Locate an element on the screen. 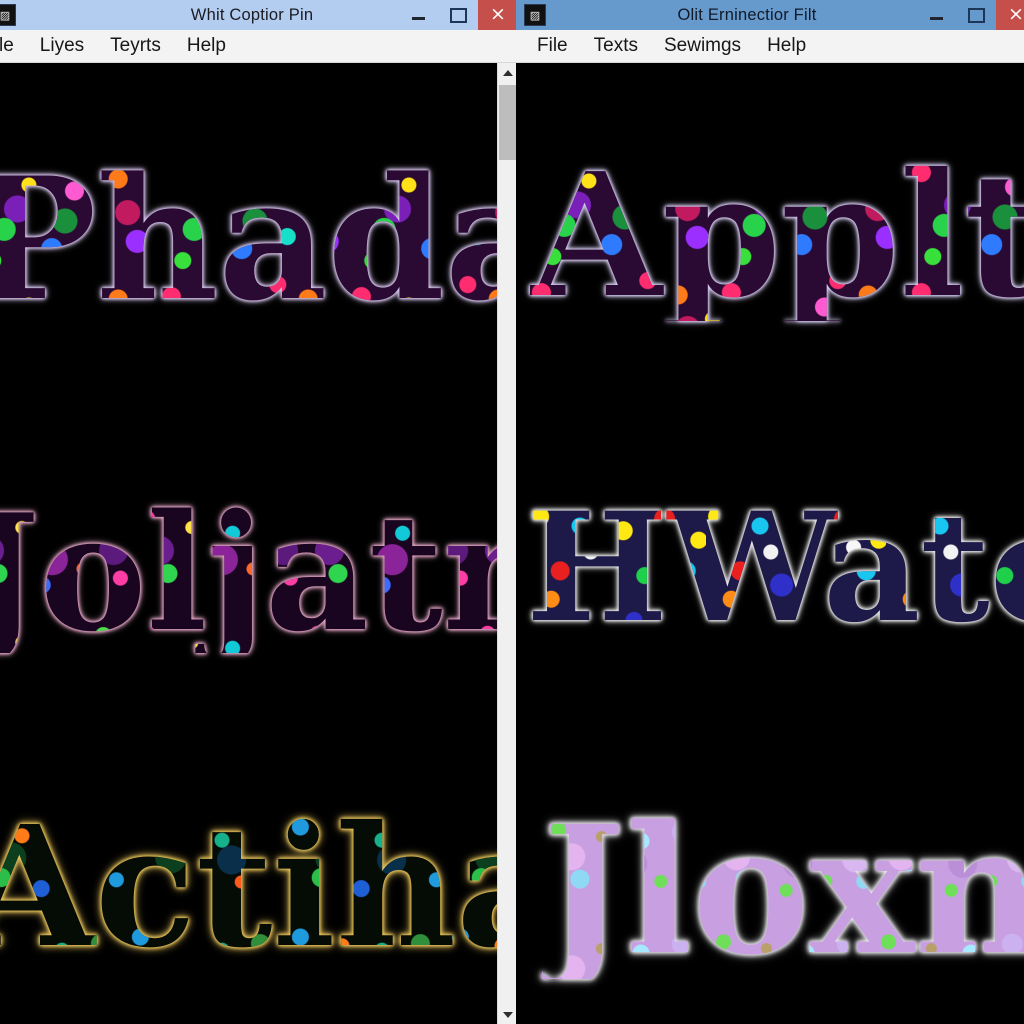 The height and width of the screenshot is (1024, 1024). menubar-left: le Liyes Teyrts Help is located at coordinates (259, 46).